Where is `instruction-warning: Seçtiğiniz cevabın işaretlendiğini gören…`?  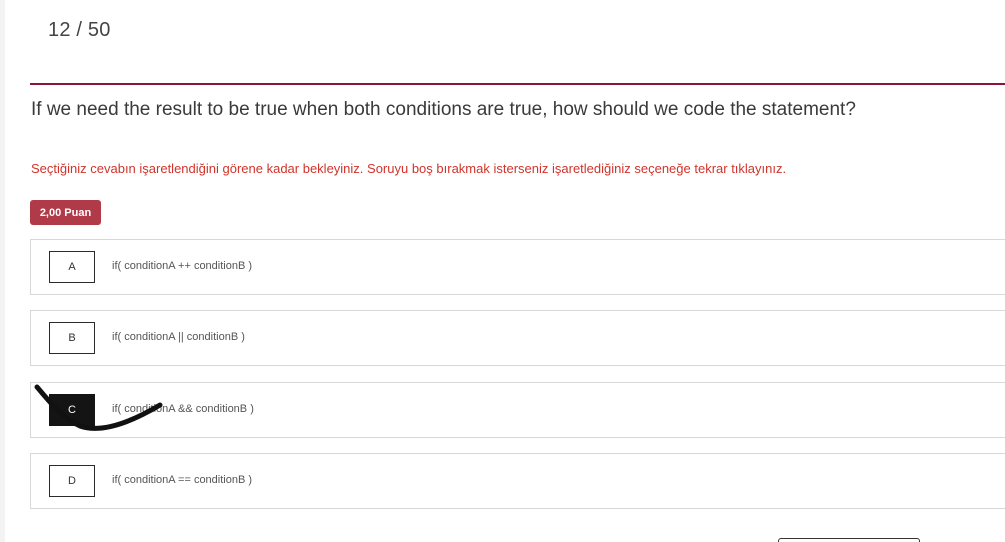
instruction-warning: Seçtiğiniz cevabın işaretlendiğini gören… is located at coordinates (409, 168).